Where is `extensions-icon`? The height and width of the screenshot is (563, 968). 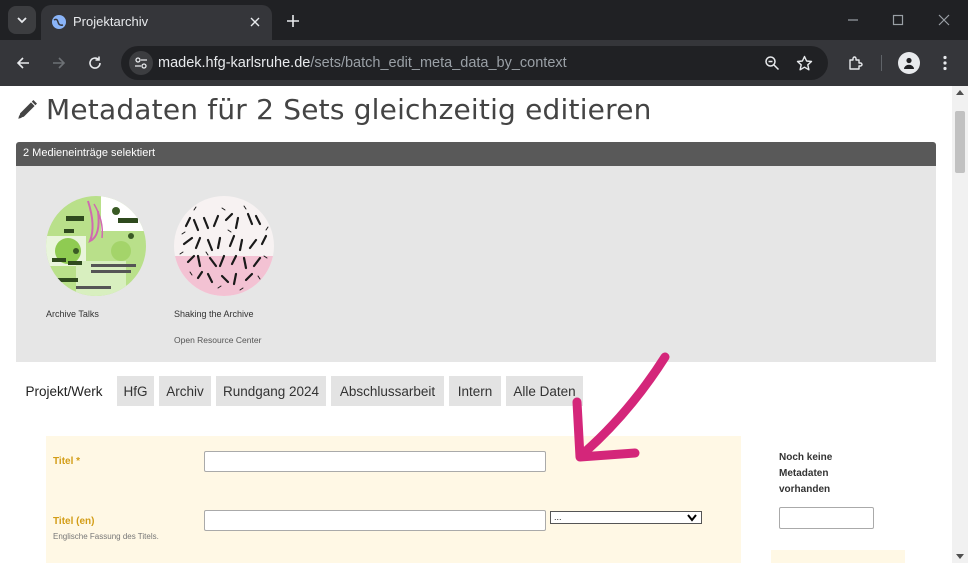 extensions-icon is located at coordinates (855, 62).